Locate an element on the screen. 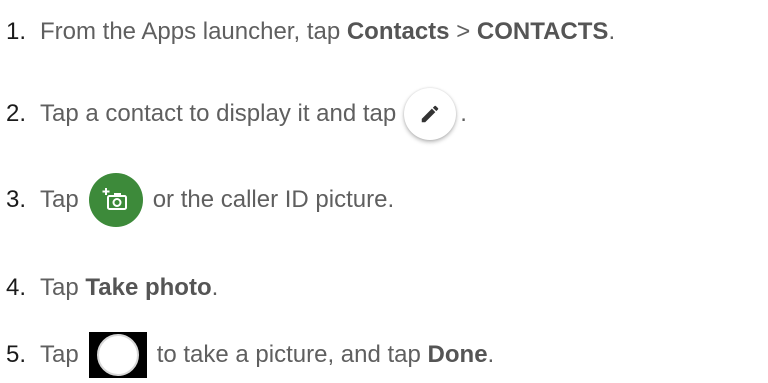 The height and width of the screenshot is (383, 768). button-name-done: Done is located at coordinates (457, 354).